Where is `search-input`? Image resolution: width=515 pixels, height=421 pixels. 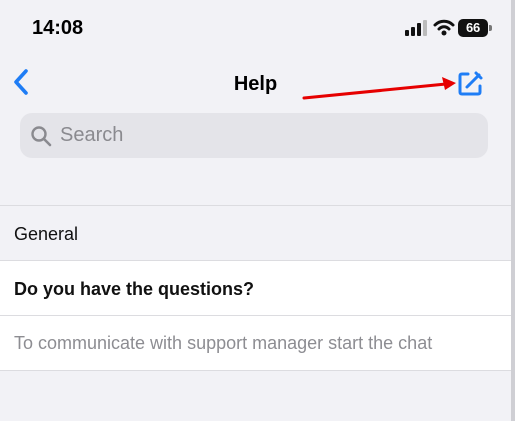
search-input is located at coordinates (274, 135).